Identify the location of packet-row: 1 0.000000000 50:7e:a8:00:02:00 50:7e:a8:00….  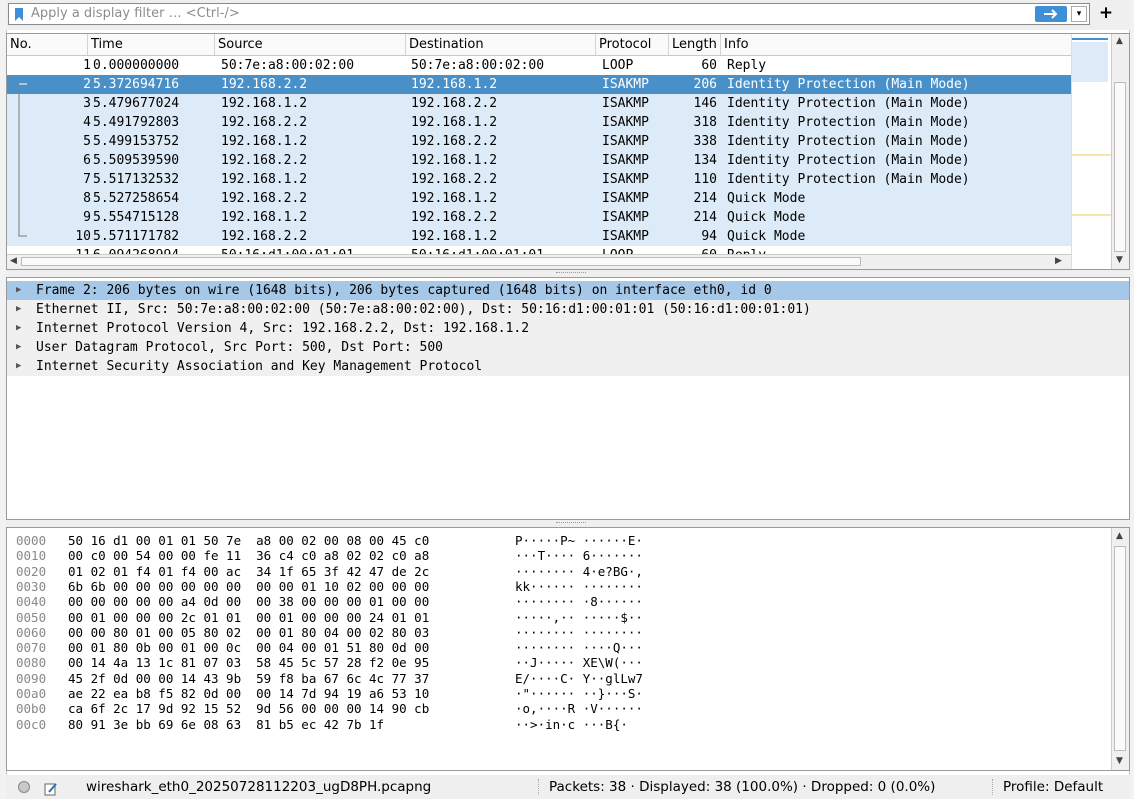
(539, 65).